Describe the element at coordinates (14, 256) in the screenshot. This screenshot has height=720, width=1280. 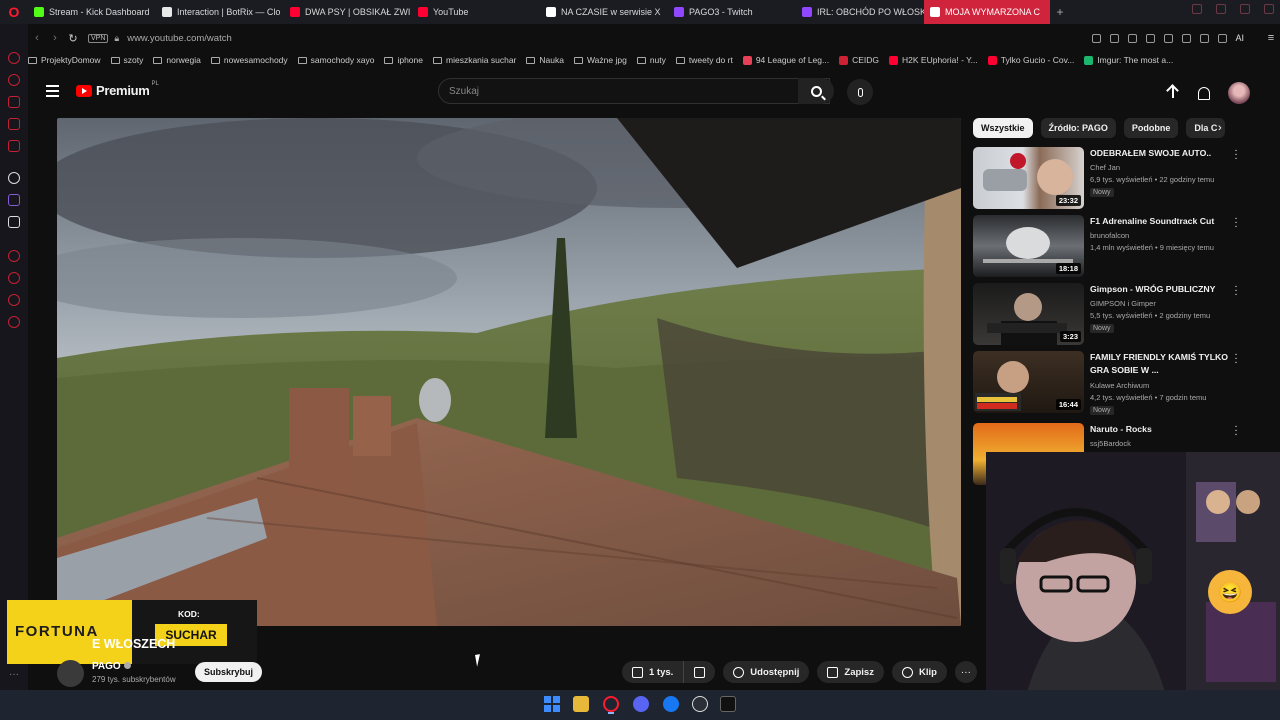
I see `pinboard-icon` at that location.